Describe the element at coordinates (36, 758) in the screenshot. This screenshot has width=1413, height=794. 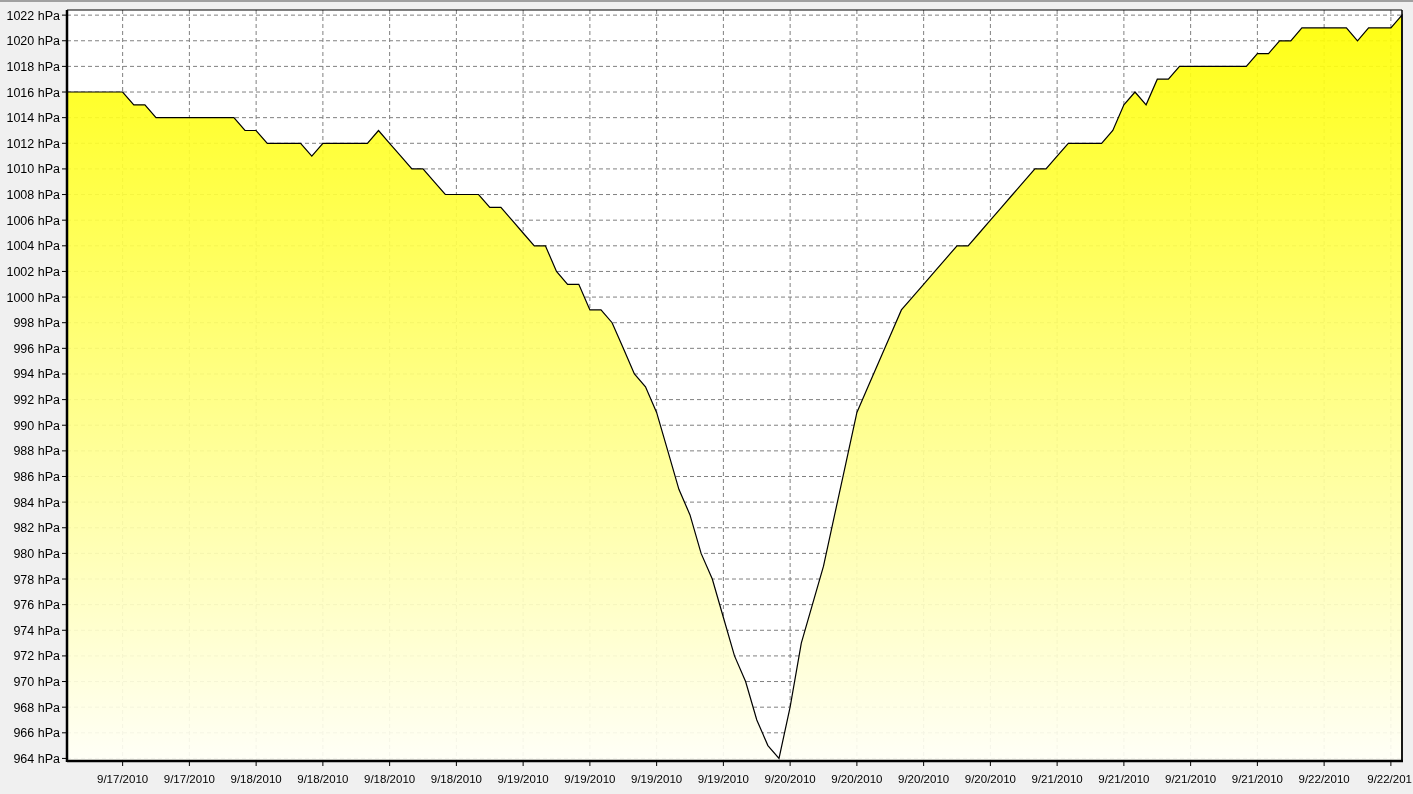
I see `y-axis-label: 964 hPa` at that location.